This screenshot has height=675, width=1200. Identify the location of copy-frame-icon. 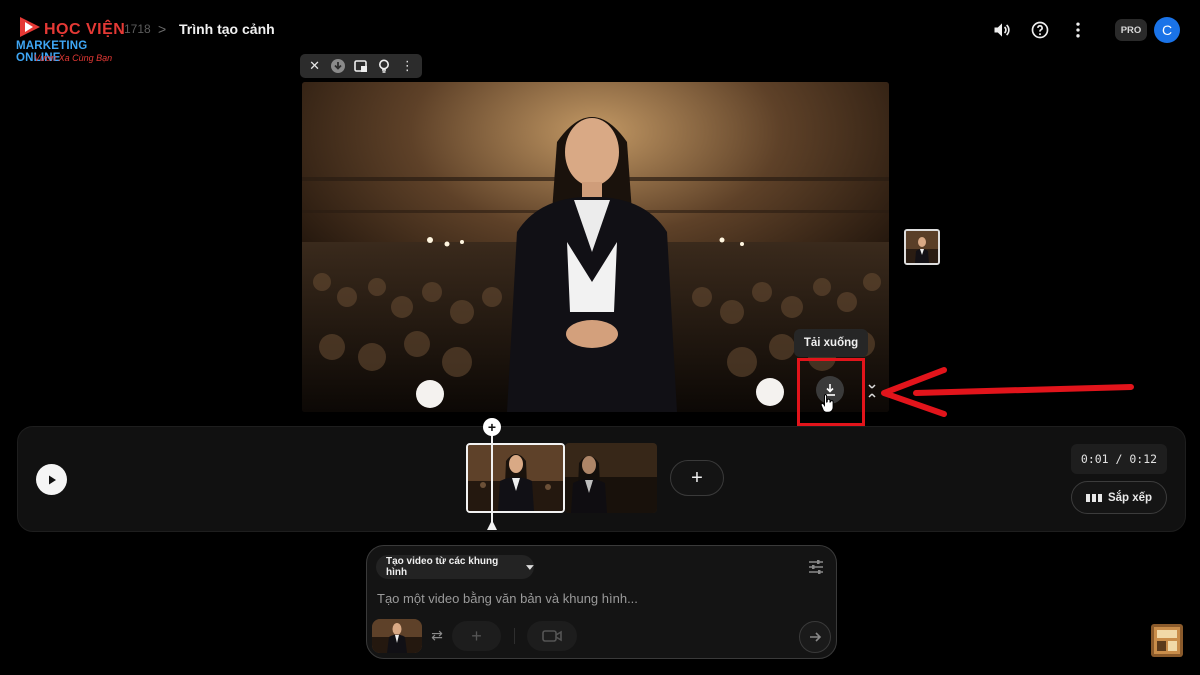
(360, 66).